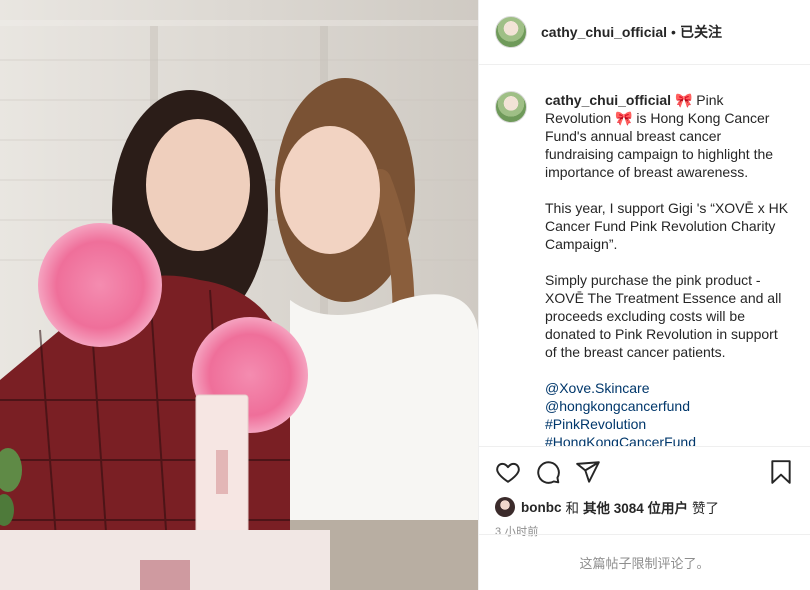 Image resolution: width=810 pixels, height=590 pixels. Describe the element at coordinates (604, 32) in the screenshot. I see `author-username: cathy_chui_official` at that location.